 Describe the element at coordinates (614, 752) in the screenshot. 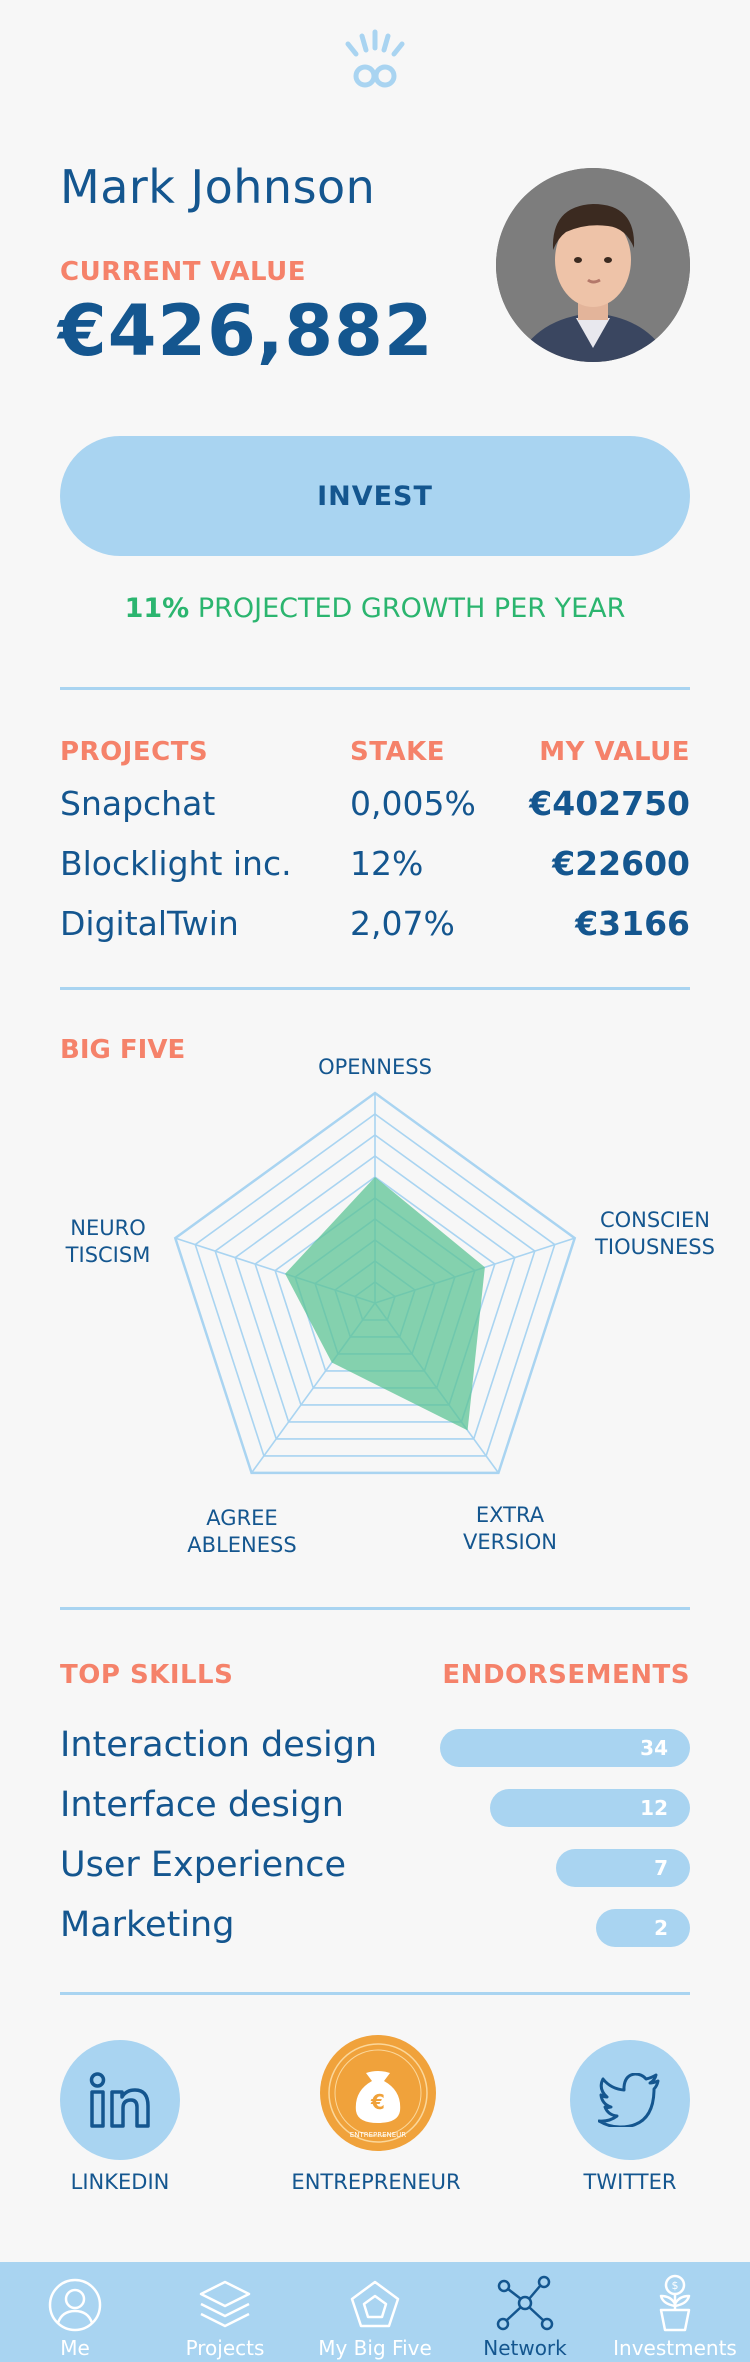

I see `my-value-header: MY VALUE` at that location.